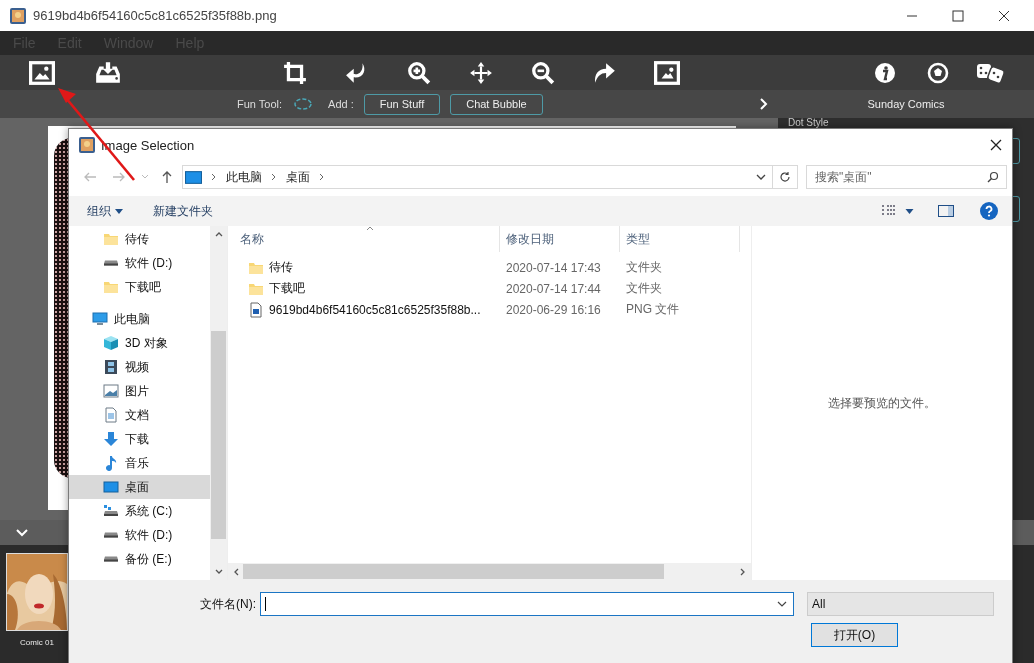 This screenshot has height=663, width=1034. What do you see at coordinates (155, 15) in the screenshot?
I see `window-title: 9619bd4b6f54160c5c81c6525f35f88b.png` at bounding box center [155, 15].